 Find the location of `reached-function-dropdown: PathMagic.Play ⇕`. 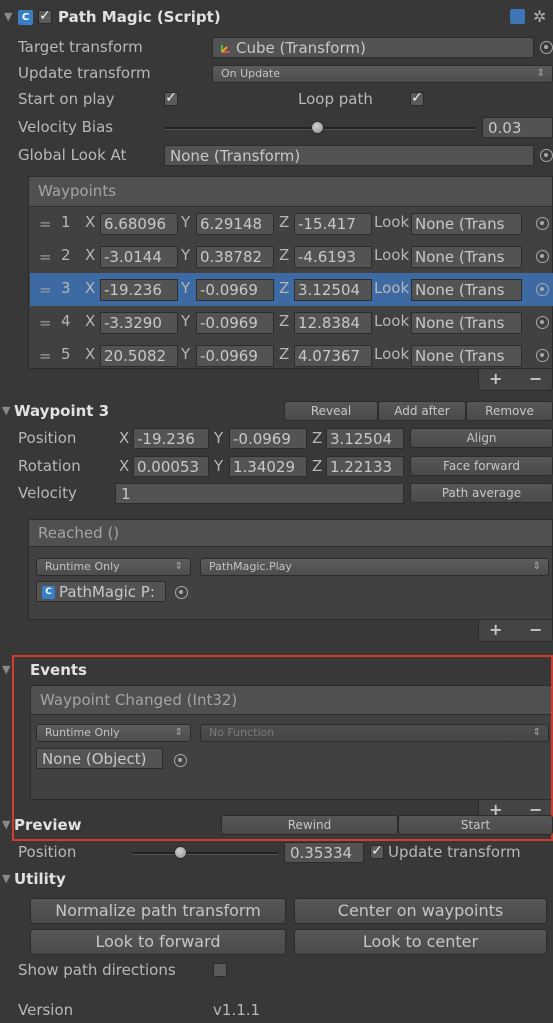

reached-function-dropdown: PathMagic.Play ⇕ is located at coordinates (374, 567).